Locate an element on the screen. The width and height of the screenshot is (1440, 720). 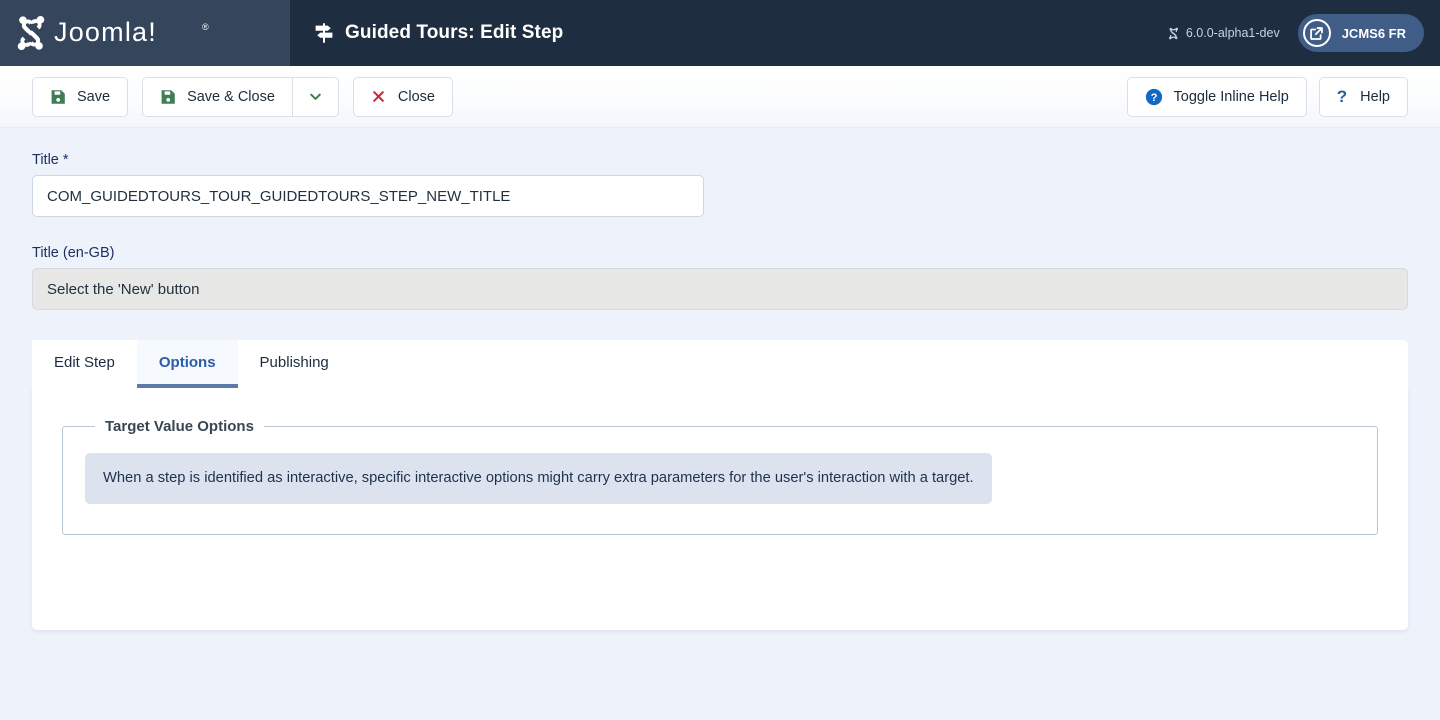
tab-edit-step-label: Edit Step is located at coordinates (84, 362).